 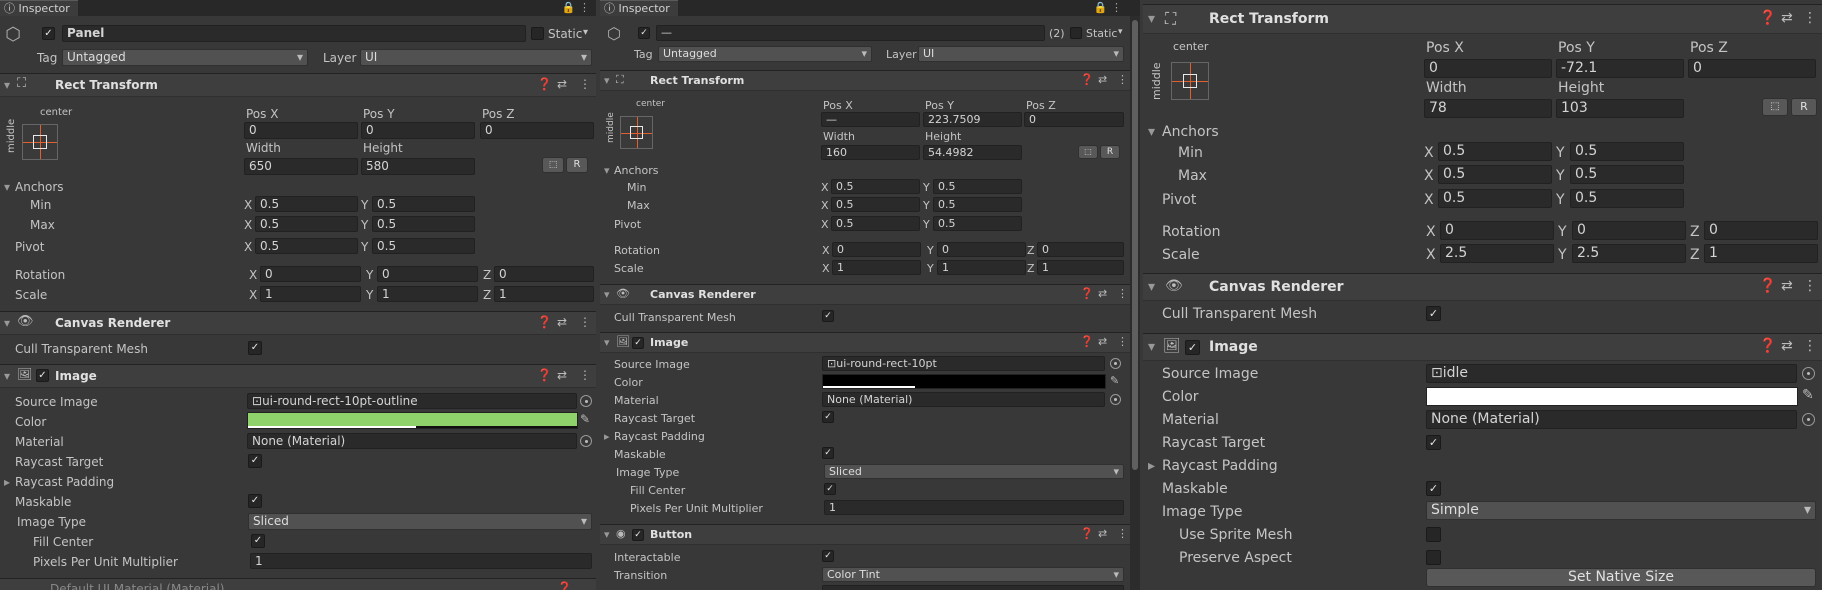 I want to click on material-preview-header: Default UI Material (Material) ❓, so click(x=298, y=584).